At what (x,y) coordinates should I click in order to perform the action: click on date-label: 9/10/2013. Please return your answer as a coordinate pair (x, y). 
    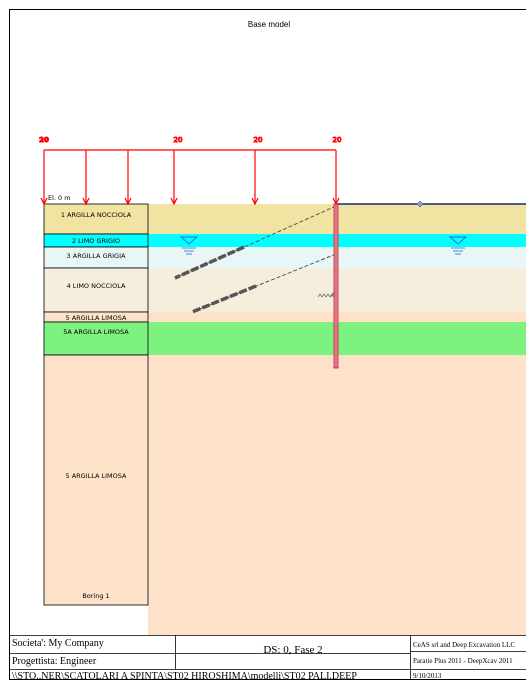
    Looking at the image, I should click on (427, 676).